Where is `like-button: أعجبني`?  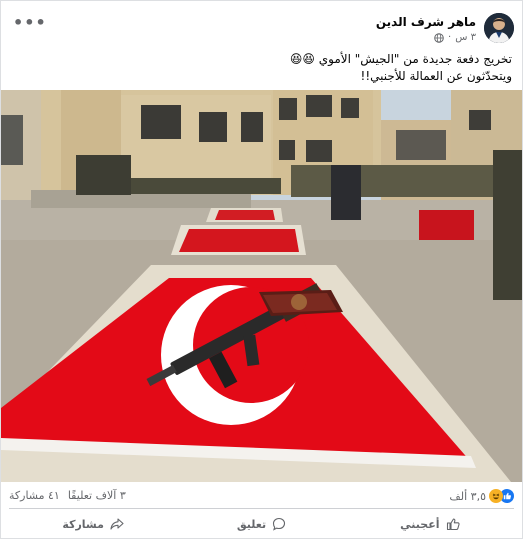
like-button: أعجبني is located at coordinates (430, 524).